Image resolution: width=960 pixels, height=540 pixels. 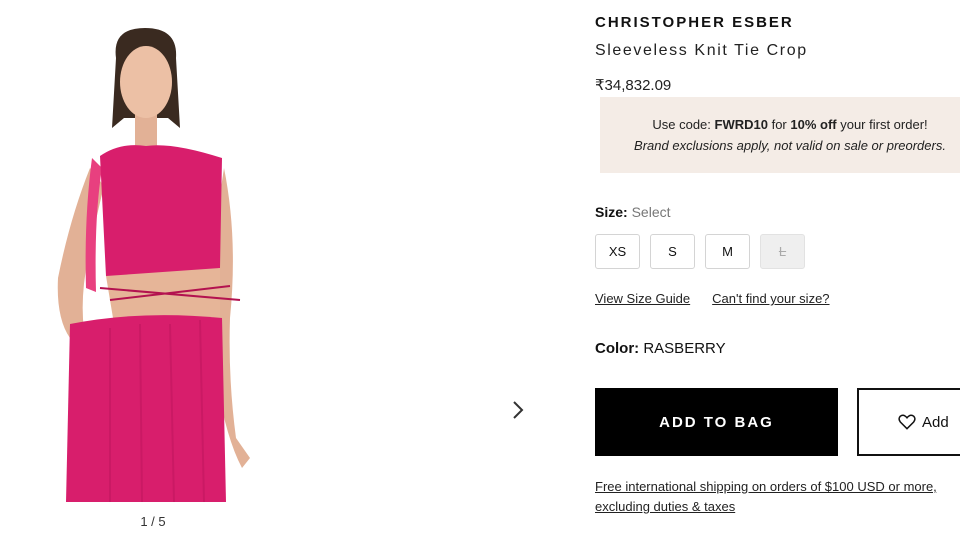 I want to click on size-option-s: S, so click(x=672, y=251).